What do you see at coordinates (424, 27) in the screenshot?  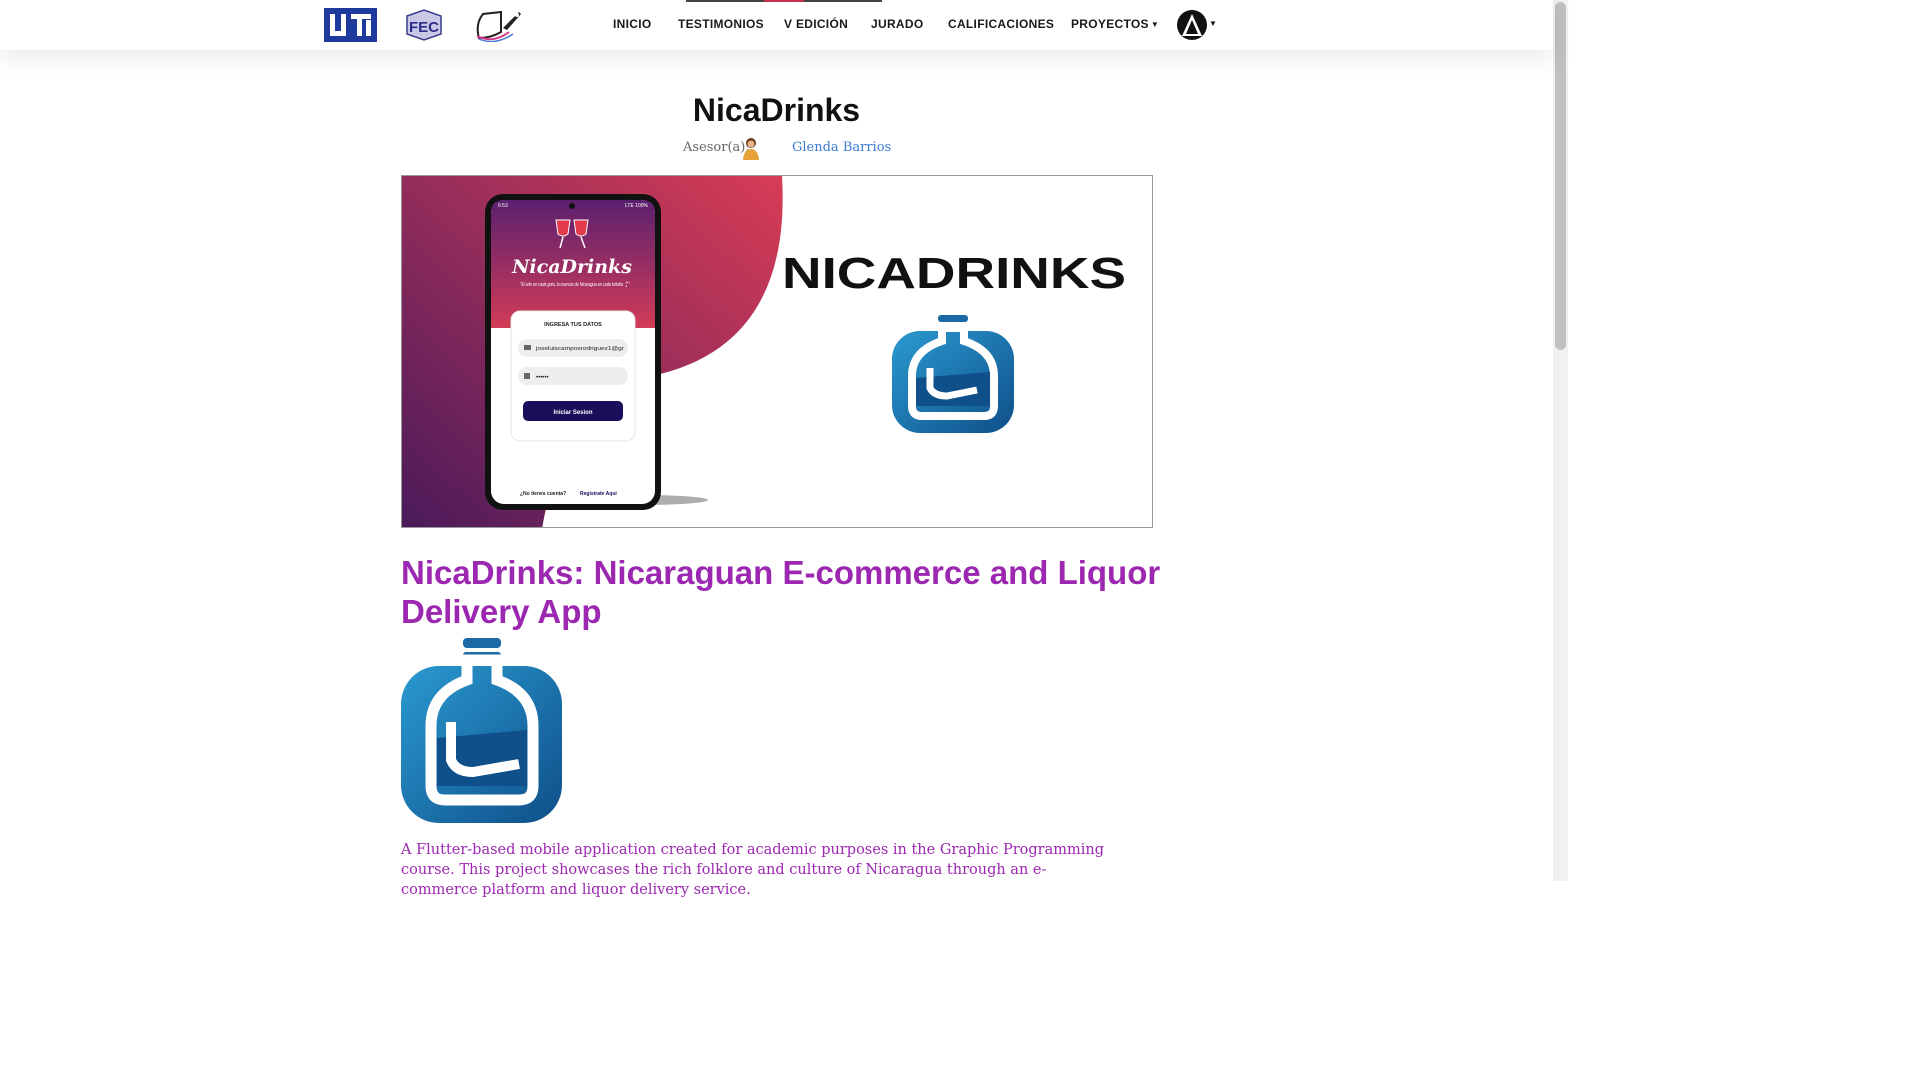 I see `svg-text: FEC` at bounding box center [424, 27].